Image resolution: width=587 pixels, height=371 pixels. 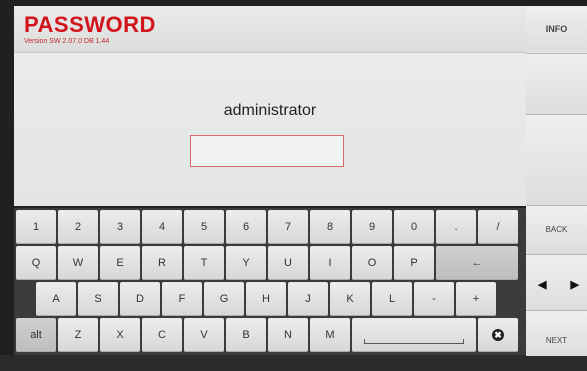 I want to click on version-text: Version SW 2.07.0 DB 1.44, so click(x=67, y=41).